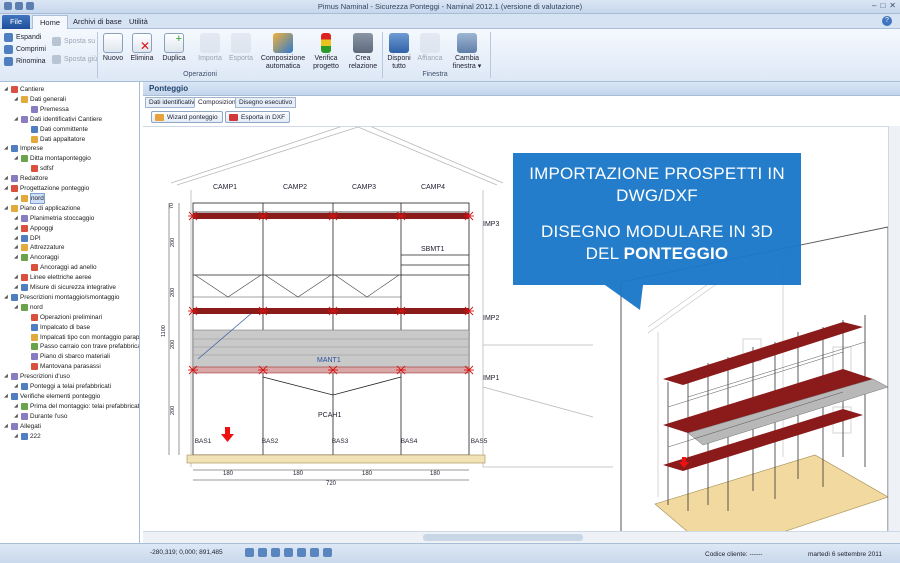  What do you see at coordinates (65, 287) in the screenshot?
I see `tree-item: ◢ Misure di sicurezza integrative` at bounding box center [65, 287].